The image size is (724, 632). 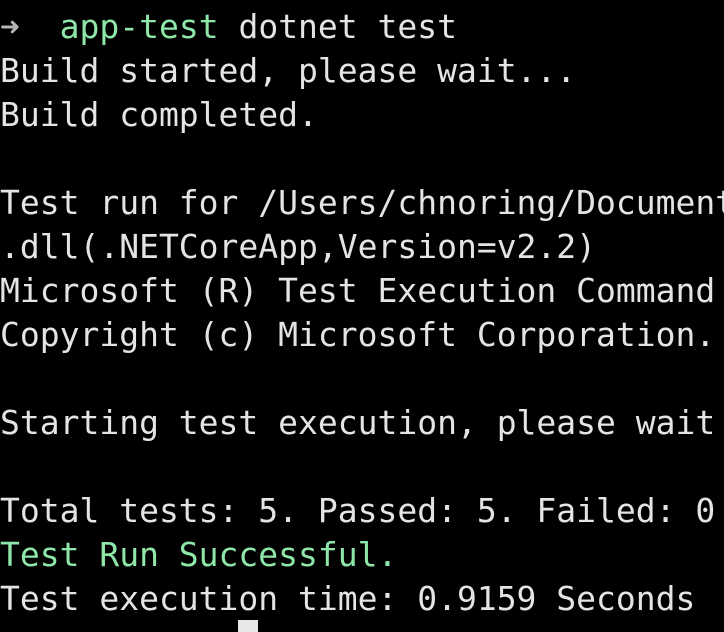 What do you see at coordinates (199, 554) in the screenshot?
I see `test-run-successful-line: Test Run Successful.` at bounding box center [199, 554].